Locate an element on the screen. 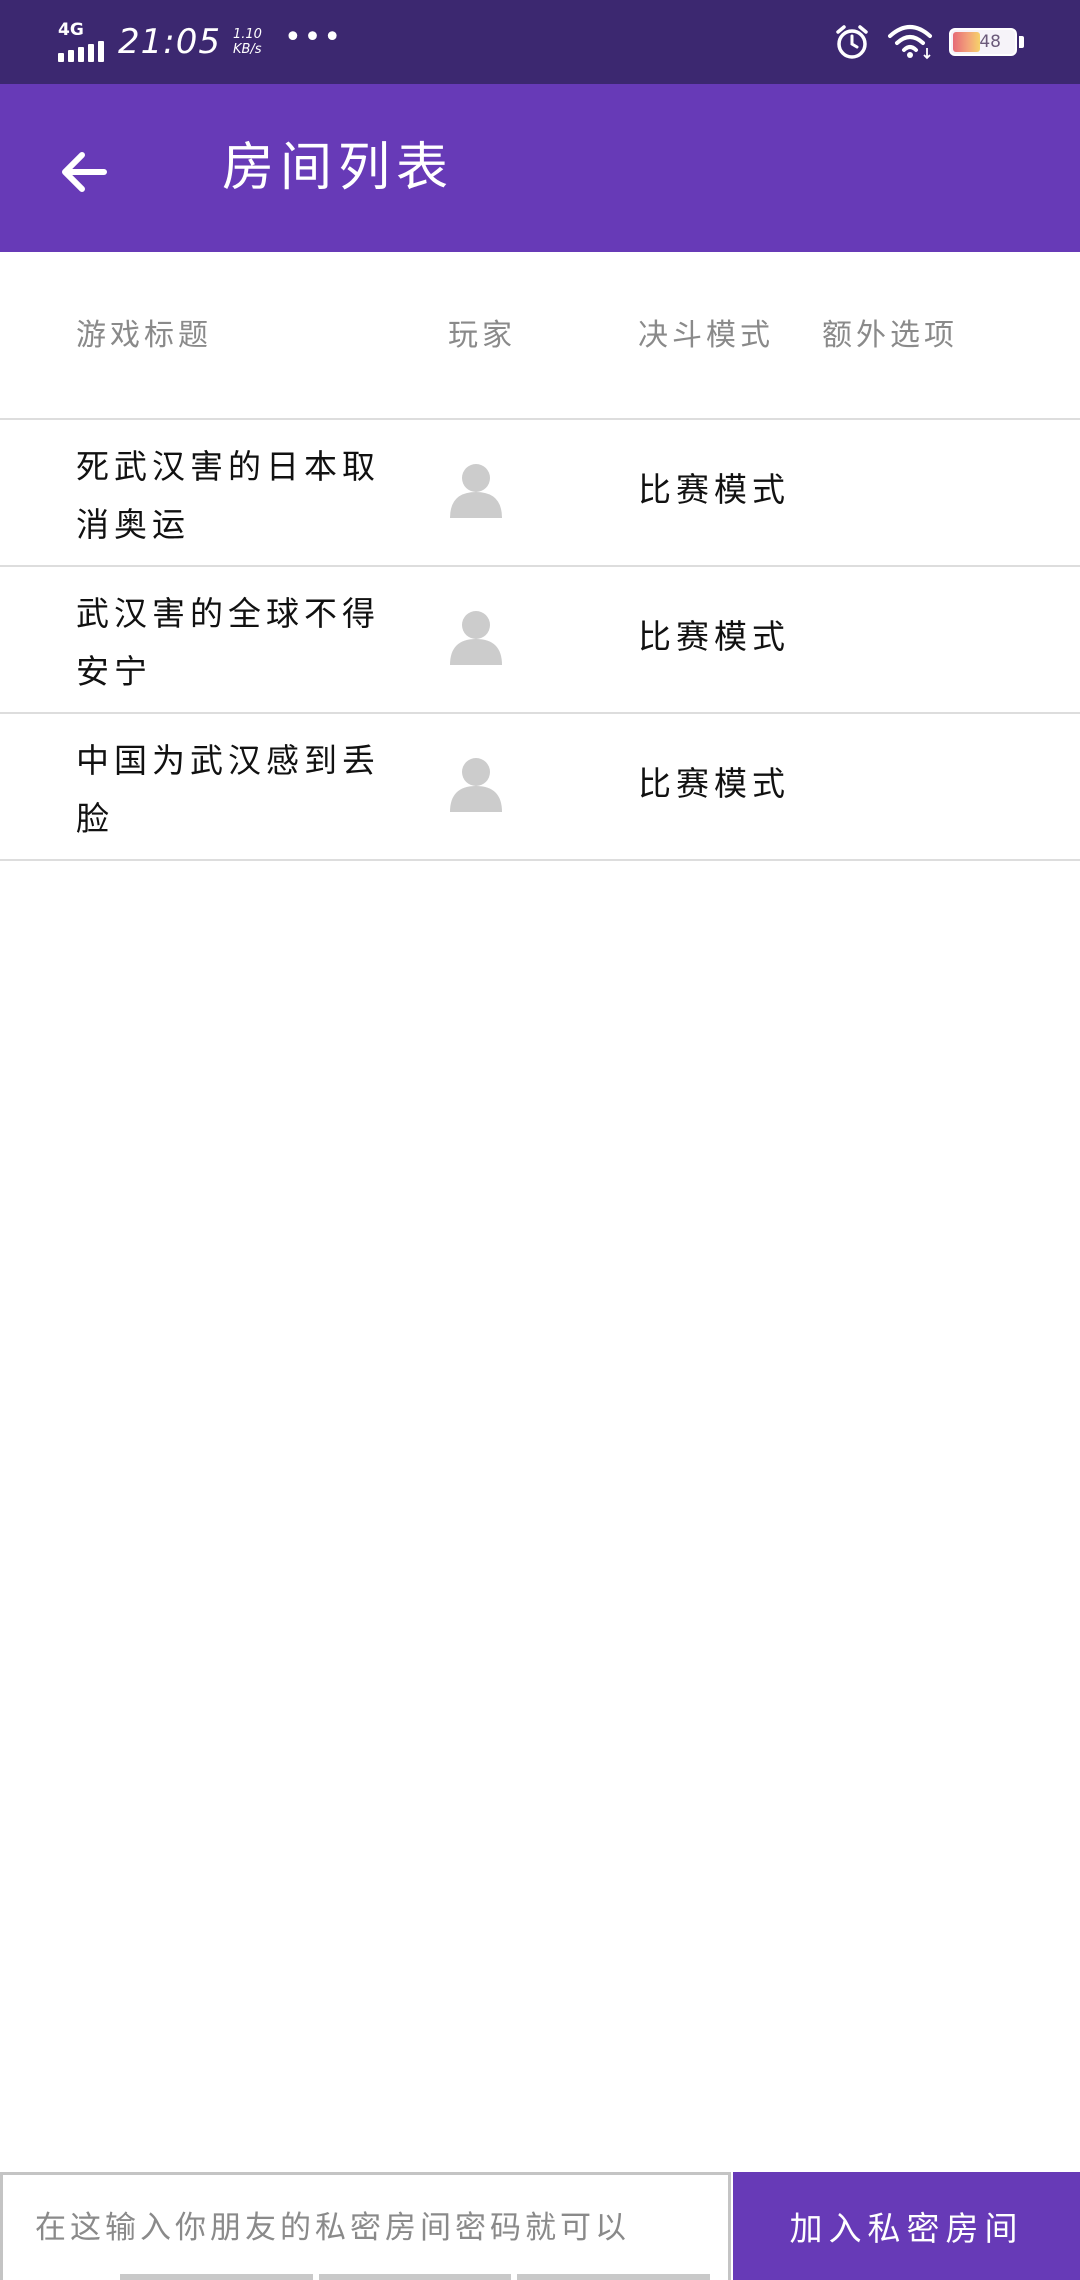 Image resolution: width=1080 pixels, height=2280 pixels. room-title: 中国为武汉感到丢脸 is located at coordinates (228, 789).